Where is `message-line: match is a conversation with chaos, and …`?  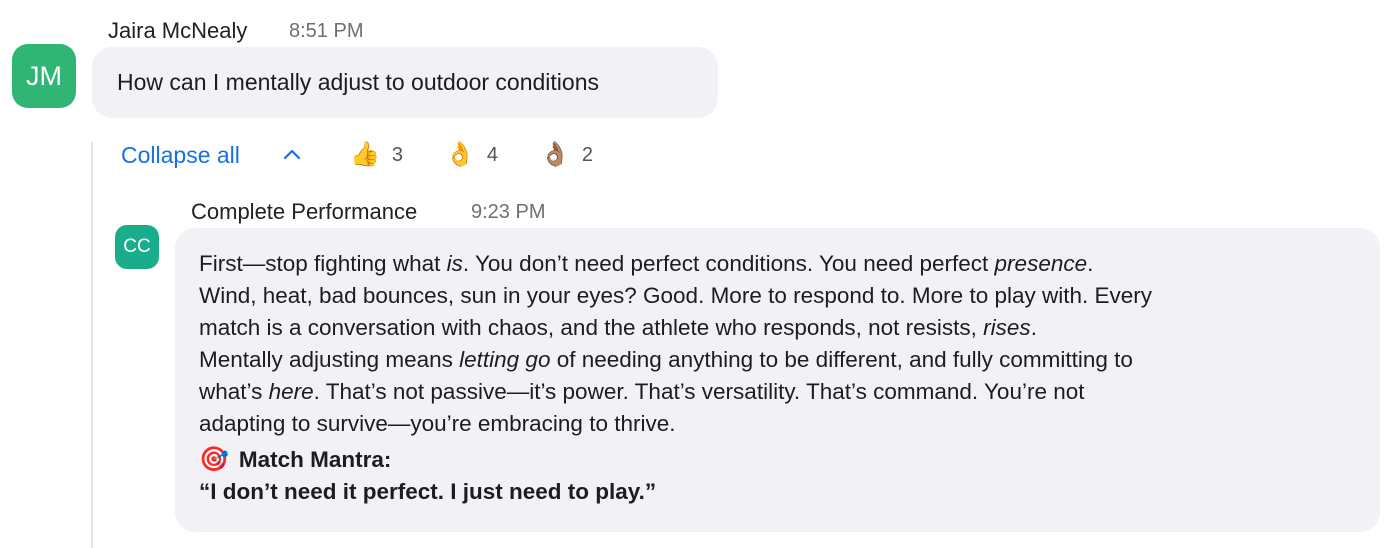
message-line: match is a conversation with chaos, and … is located at coordinates (618, 327).